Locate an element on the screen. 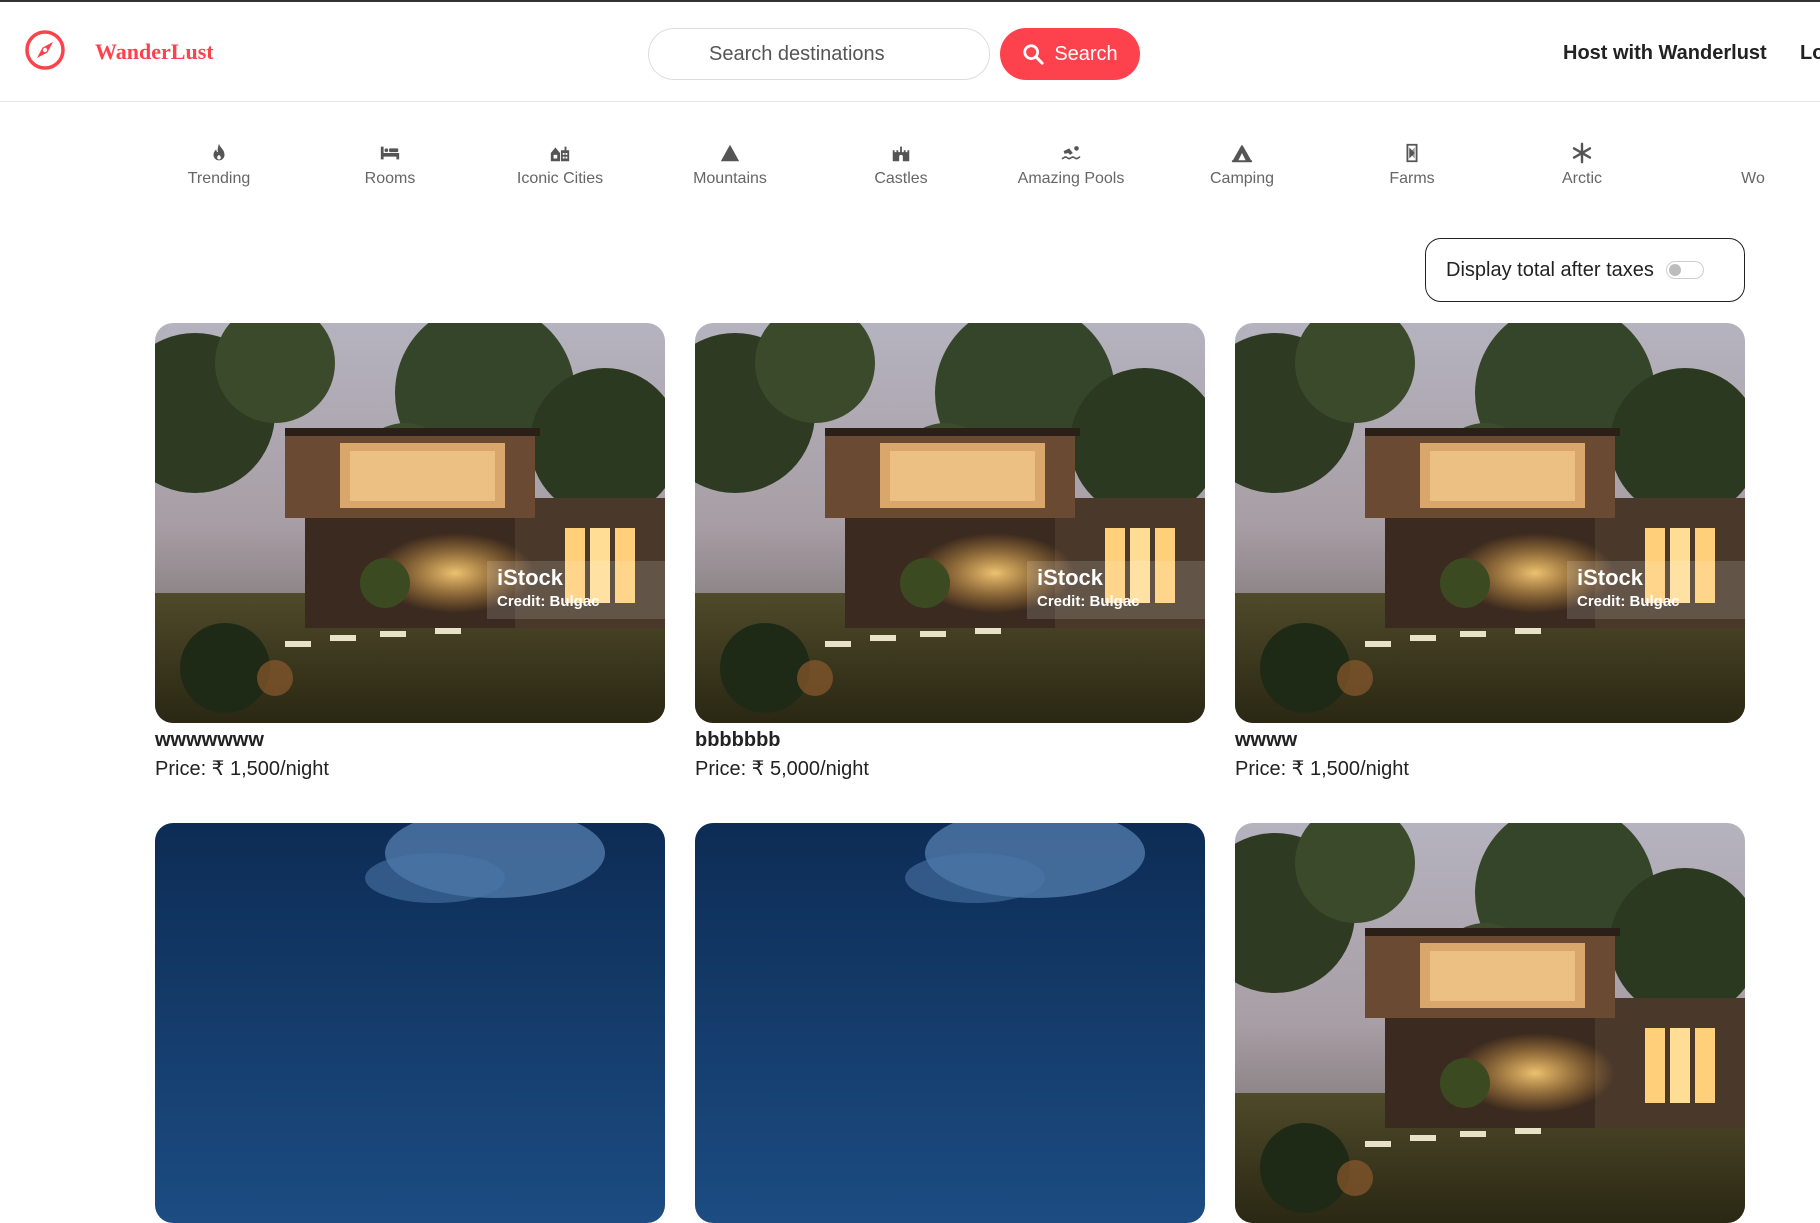 The image size is (1820, 1223). filter-camping: Camping is located at coordinates (1242, 165).